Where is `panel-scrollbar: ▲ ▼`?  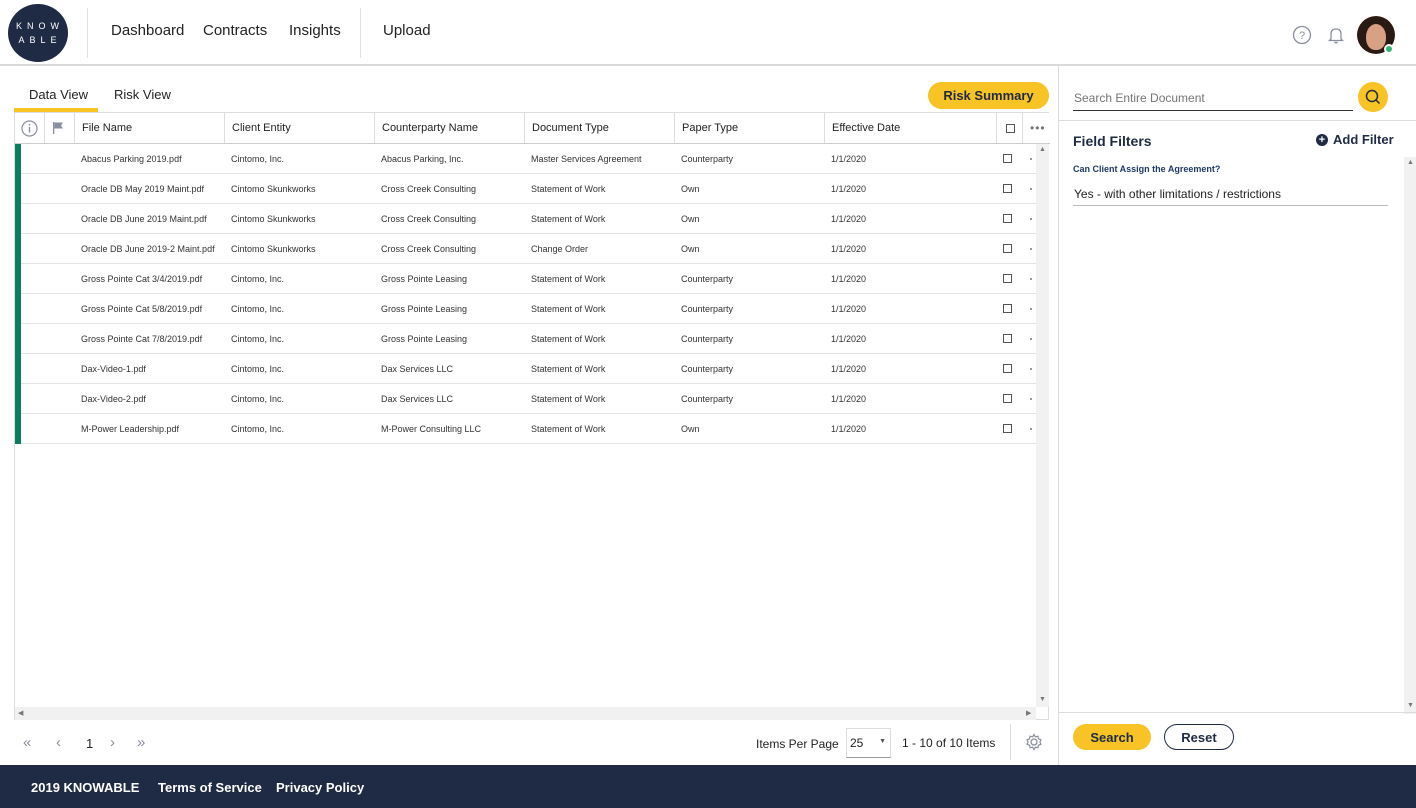 panel-scrollbar: ▲ ▼ is located at coordinates (1410, 435).